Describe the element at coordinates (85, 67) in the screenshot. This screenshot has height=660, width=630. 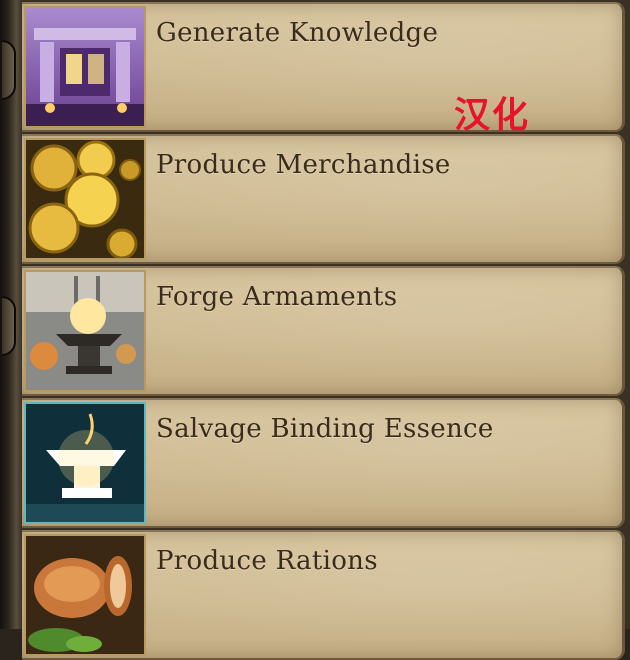
I see `library-hall-icon` at that location.